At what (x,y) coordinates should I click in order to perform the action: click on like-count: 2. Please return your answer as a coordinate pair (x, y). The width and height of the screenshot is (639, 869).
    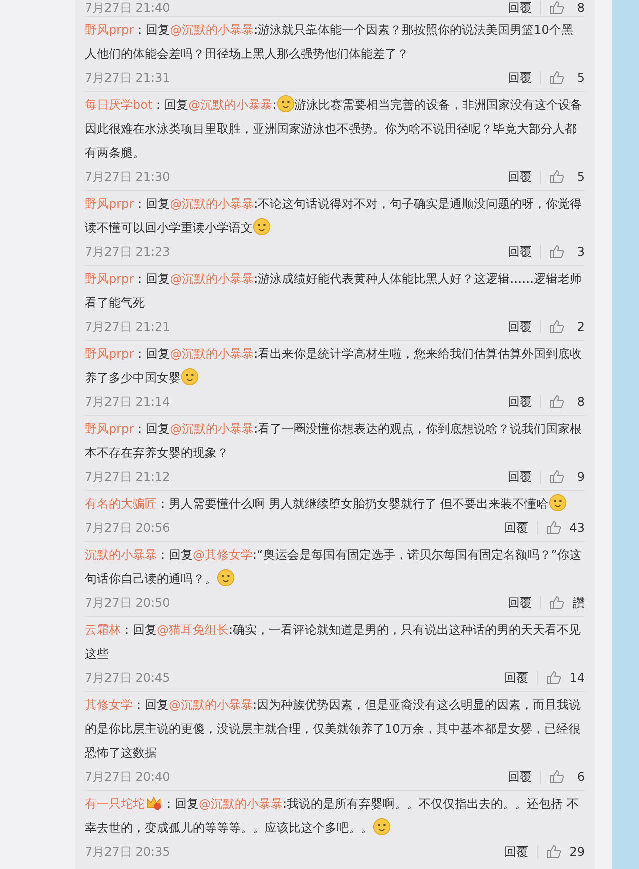
    Looking at the image, I should click on (580, 327).